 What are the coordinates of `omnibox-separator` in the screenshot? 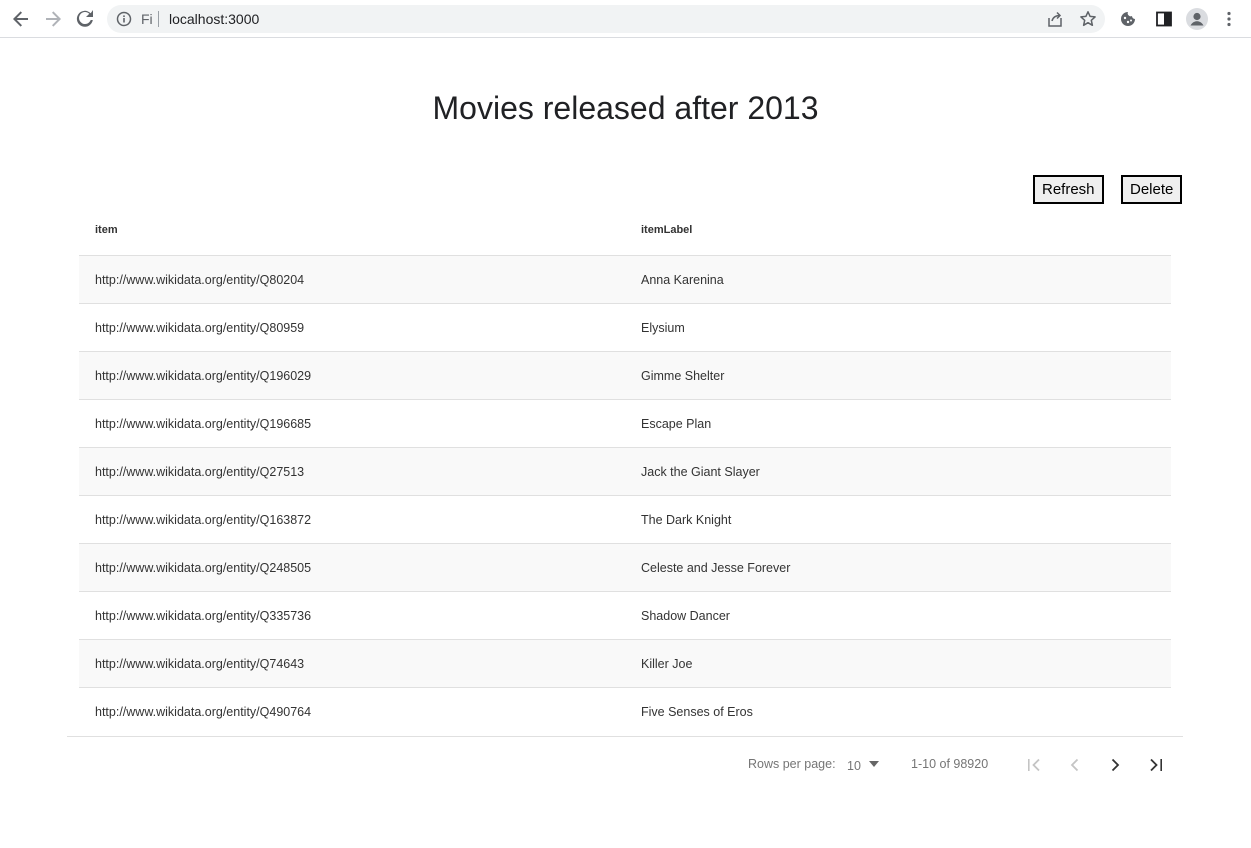 It's located at (158, 19).